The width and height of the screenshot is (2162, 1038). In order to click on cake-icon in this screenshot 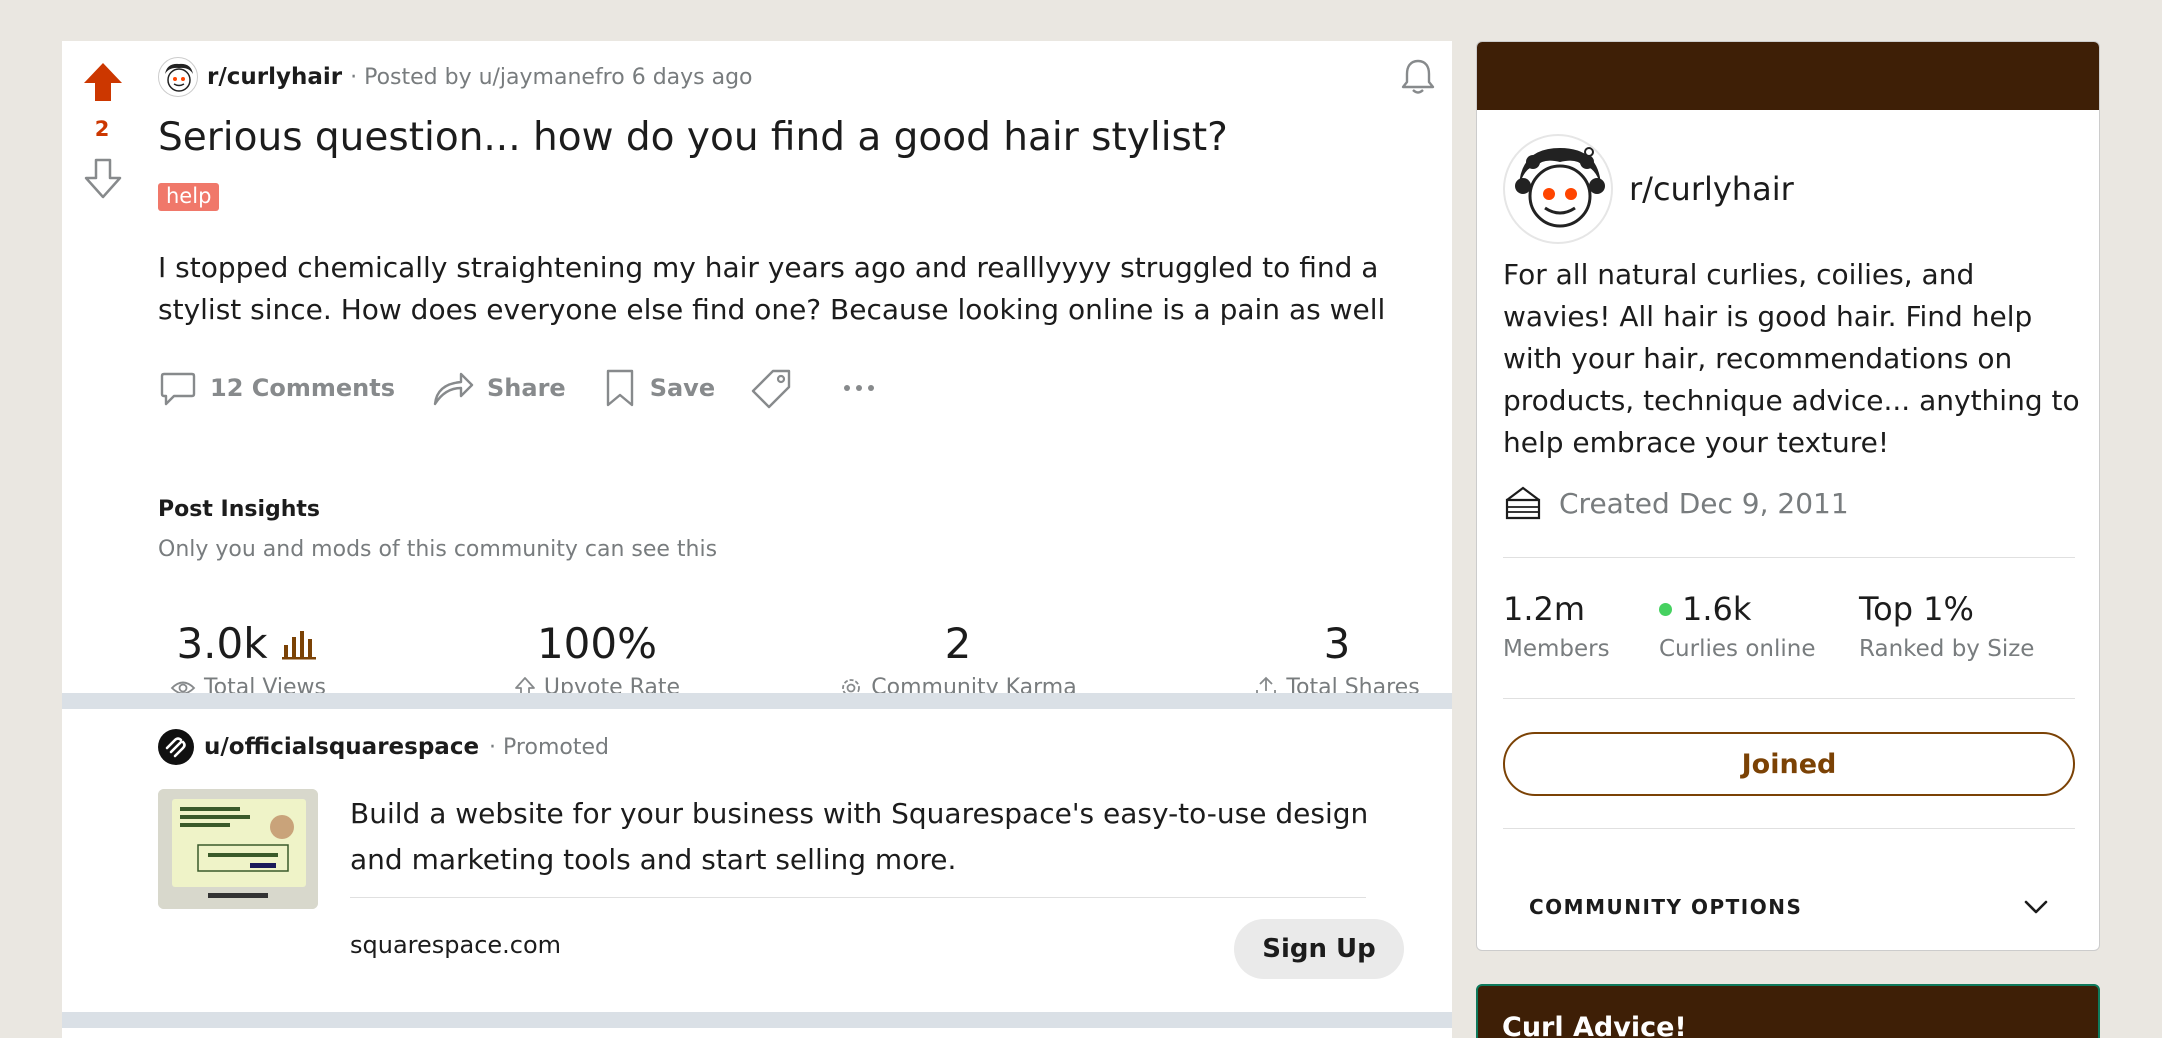, I will do `click(1523, 503)`.